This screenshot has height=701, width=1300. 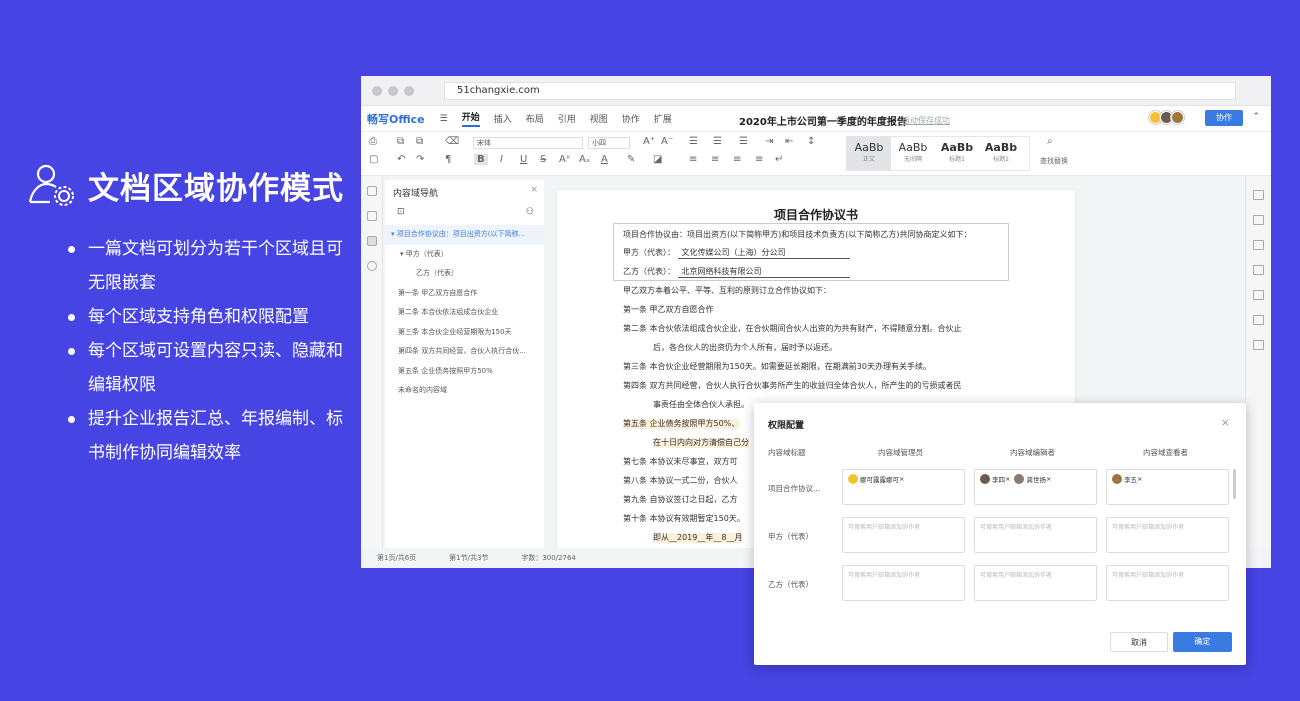 What do you see at coordinates (1202, 642) in the screenshot?
I see `confirm-button: 确定` at bounding box center [1202, 642].